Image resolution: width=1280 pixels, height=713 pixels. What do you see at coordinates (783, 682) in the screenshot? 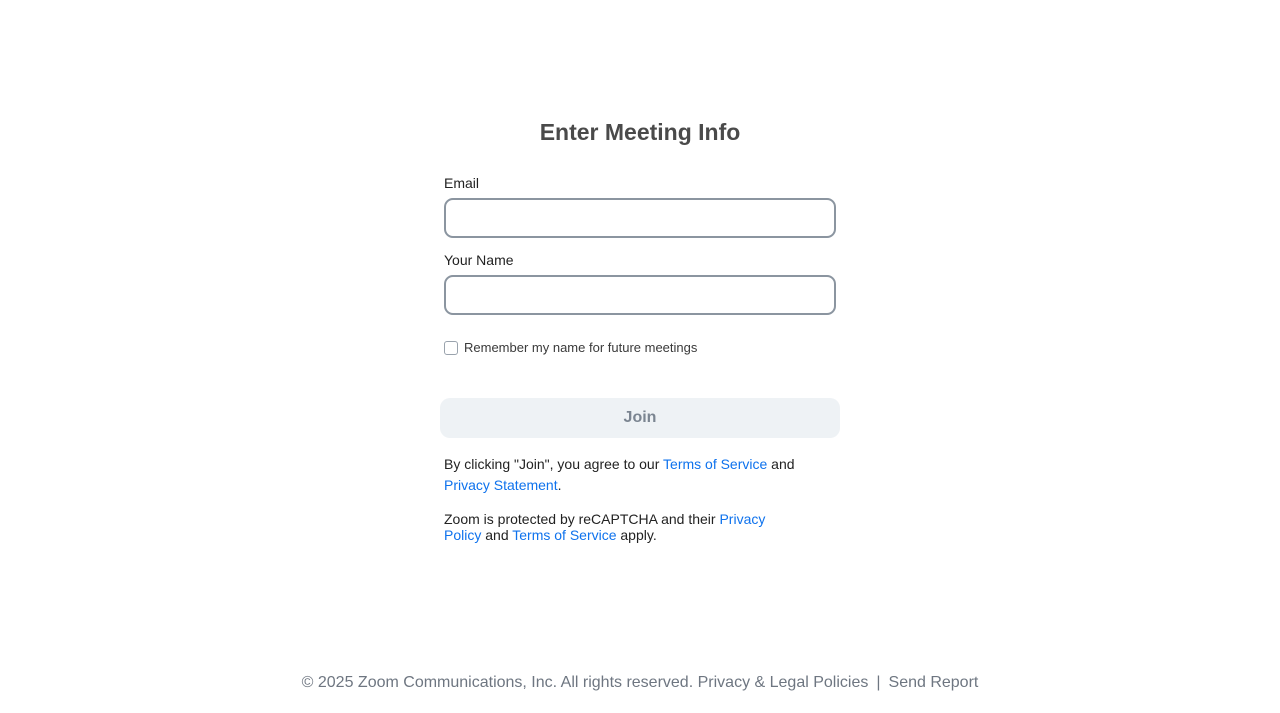
I see `privacy-legal-policies-link: Privacy & Legal Policies` at bounding box center [783, 682].